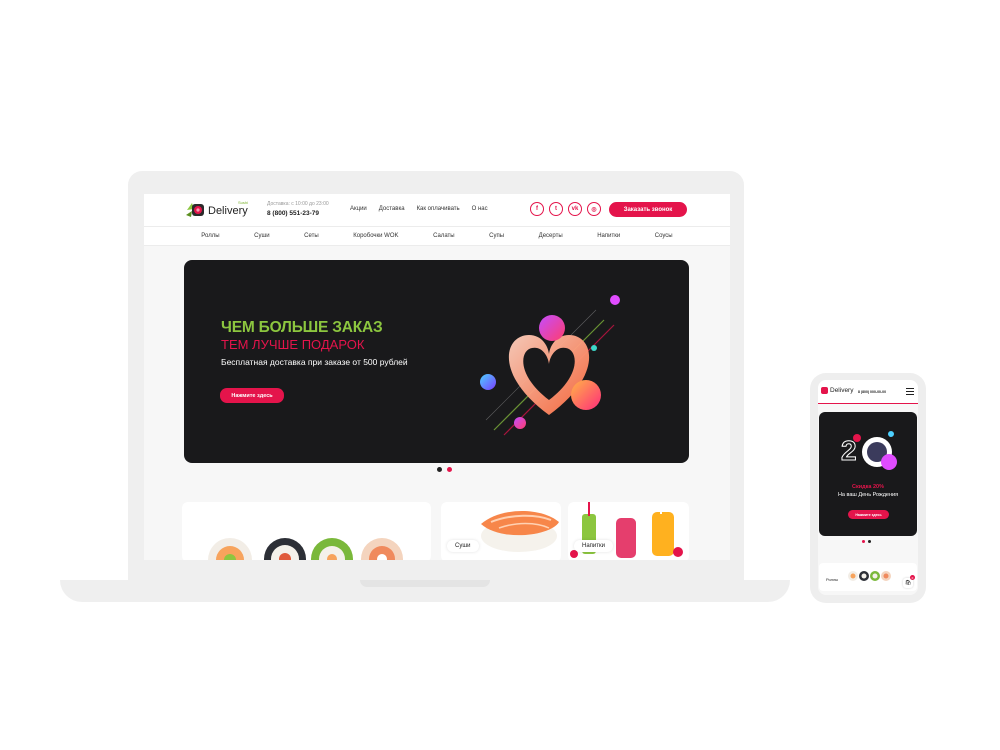  I want to click on hero-title-line1: ЧЕМ БОЛЬШЕ ЗАКАЗ, so click(302, 327).